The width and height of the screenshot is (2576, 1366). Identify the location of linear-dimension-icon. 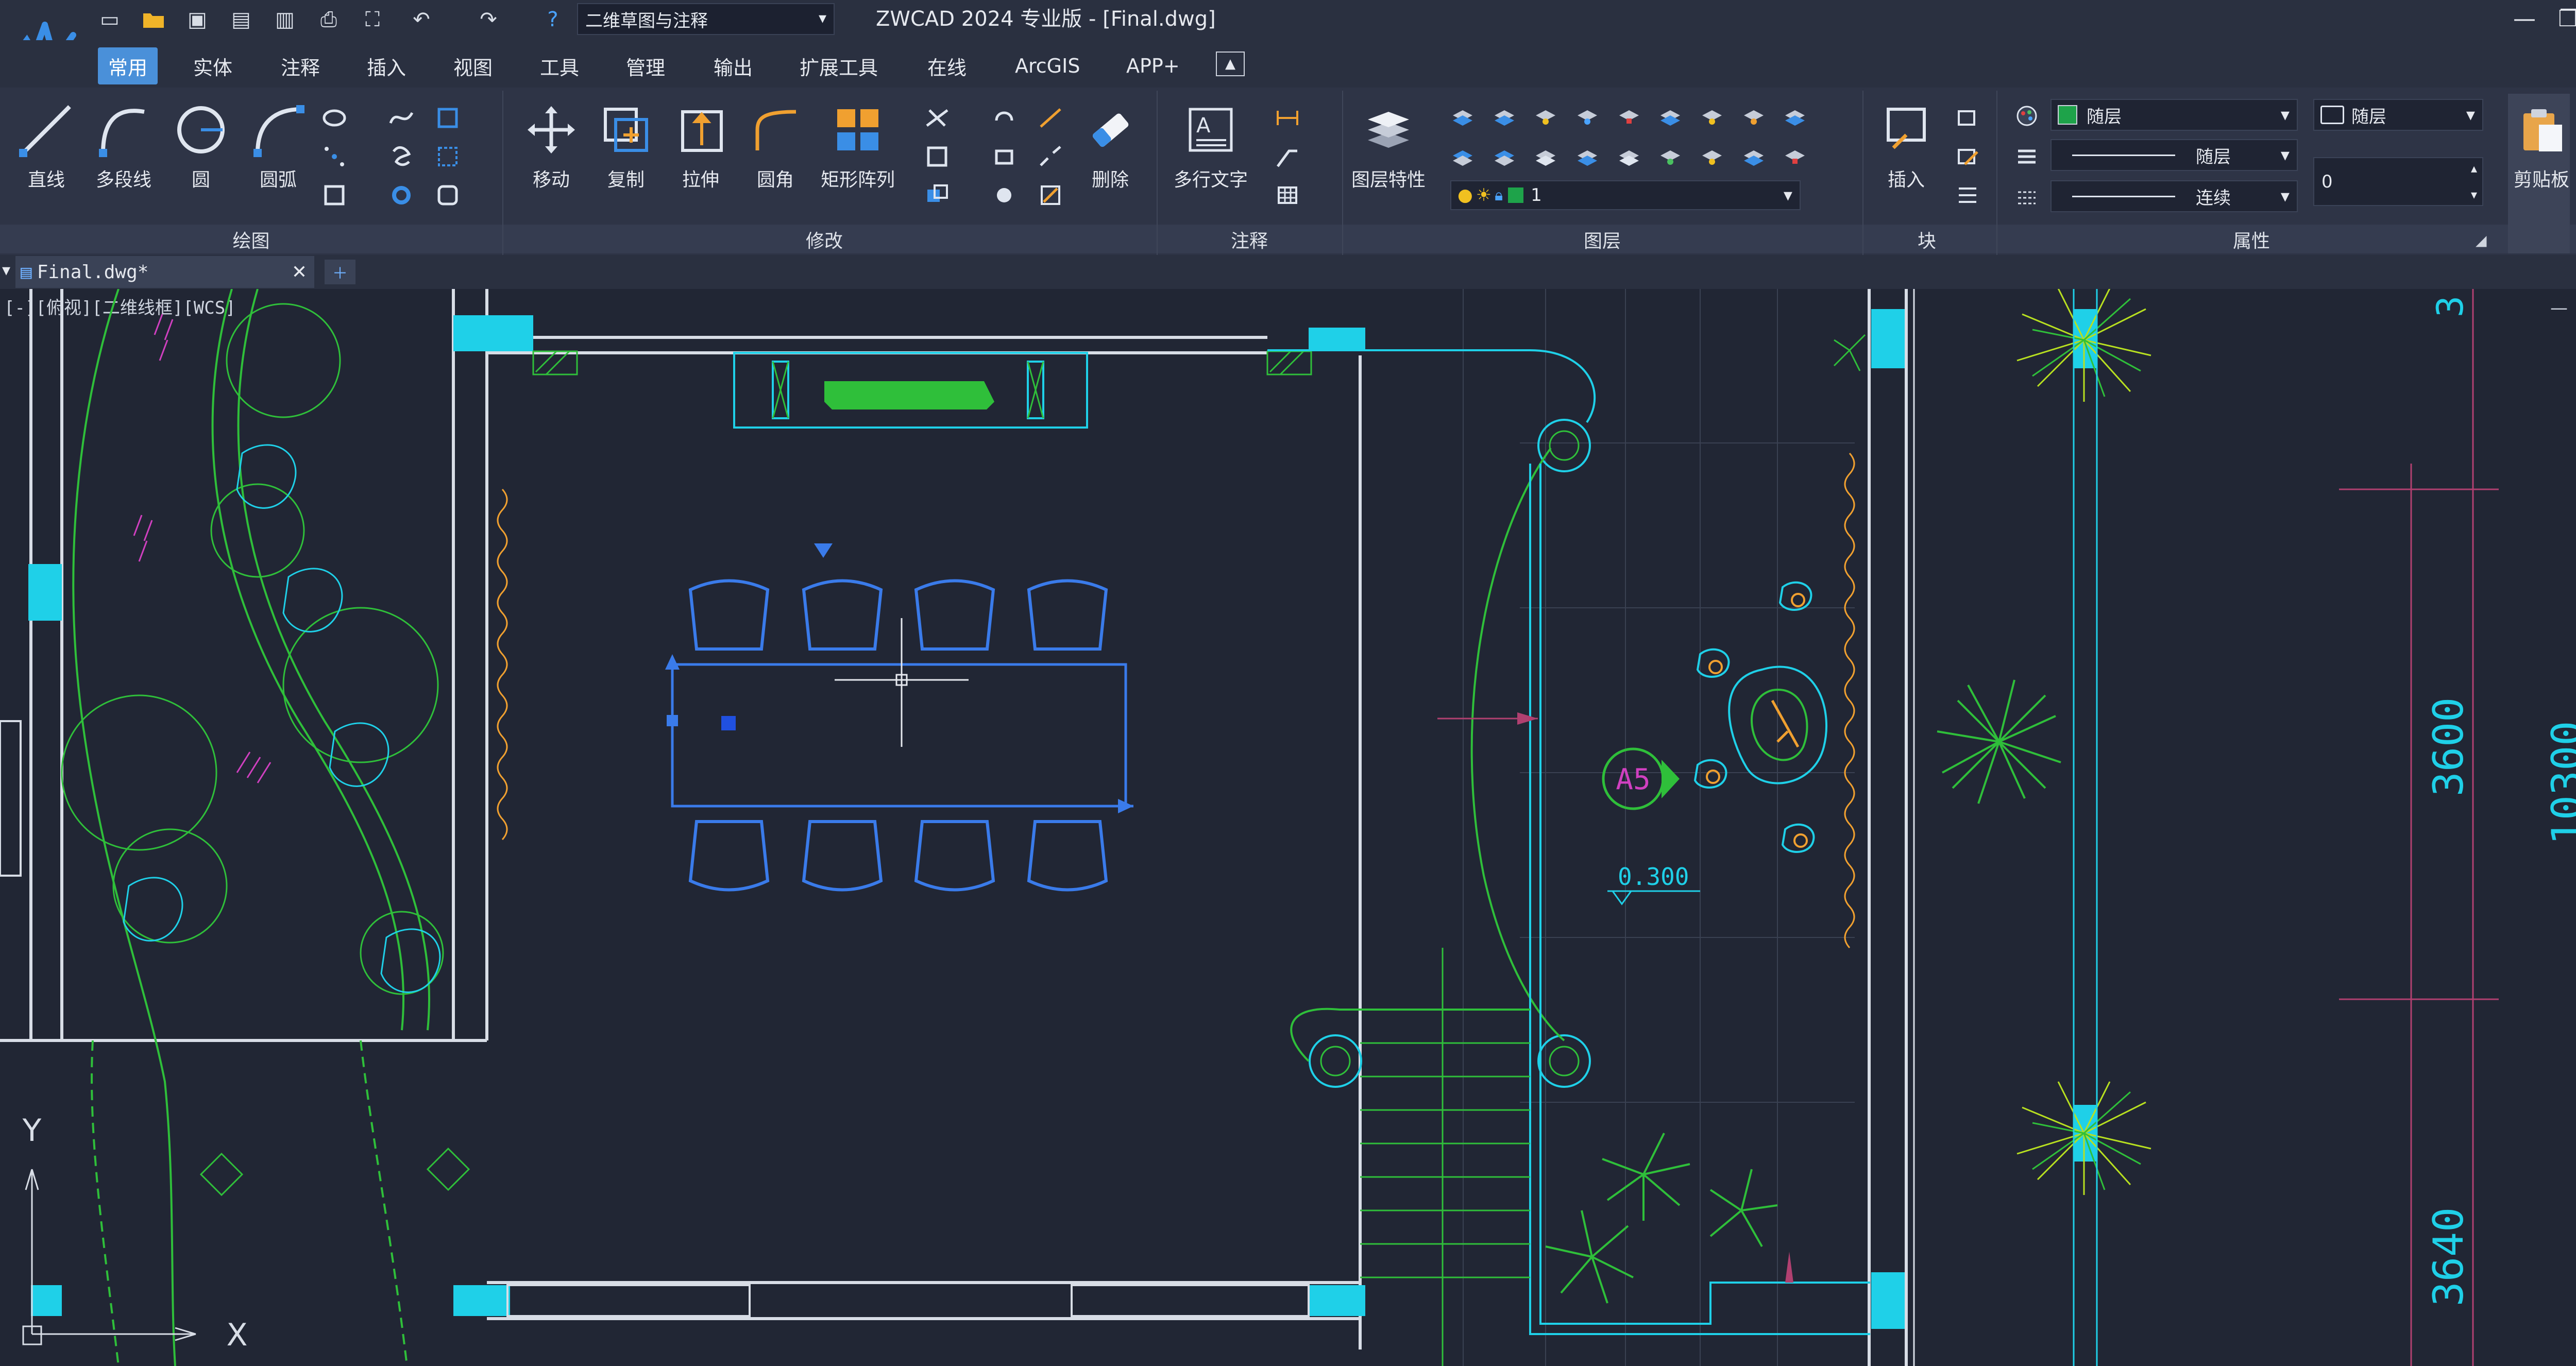
(1287, 118).